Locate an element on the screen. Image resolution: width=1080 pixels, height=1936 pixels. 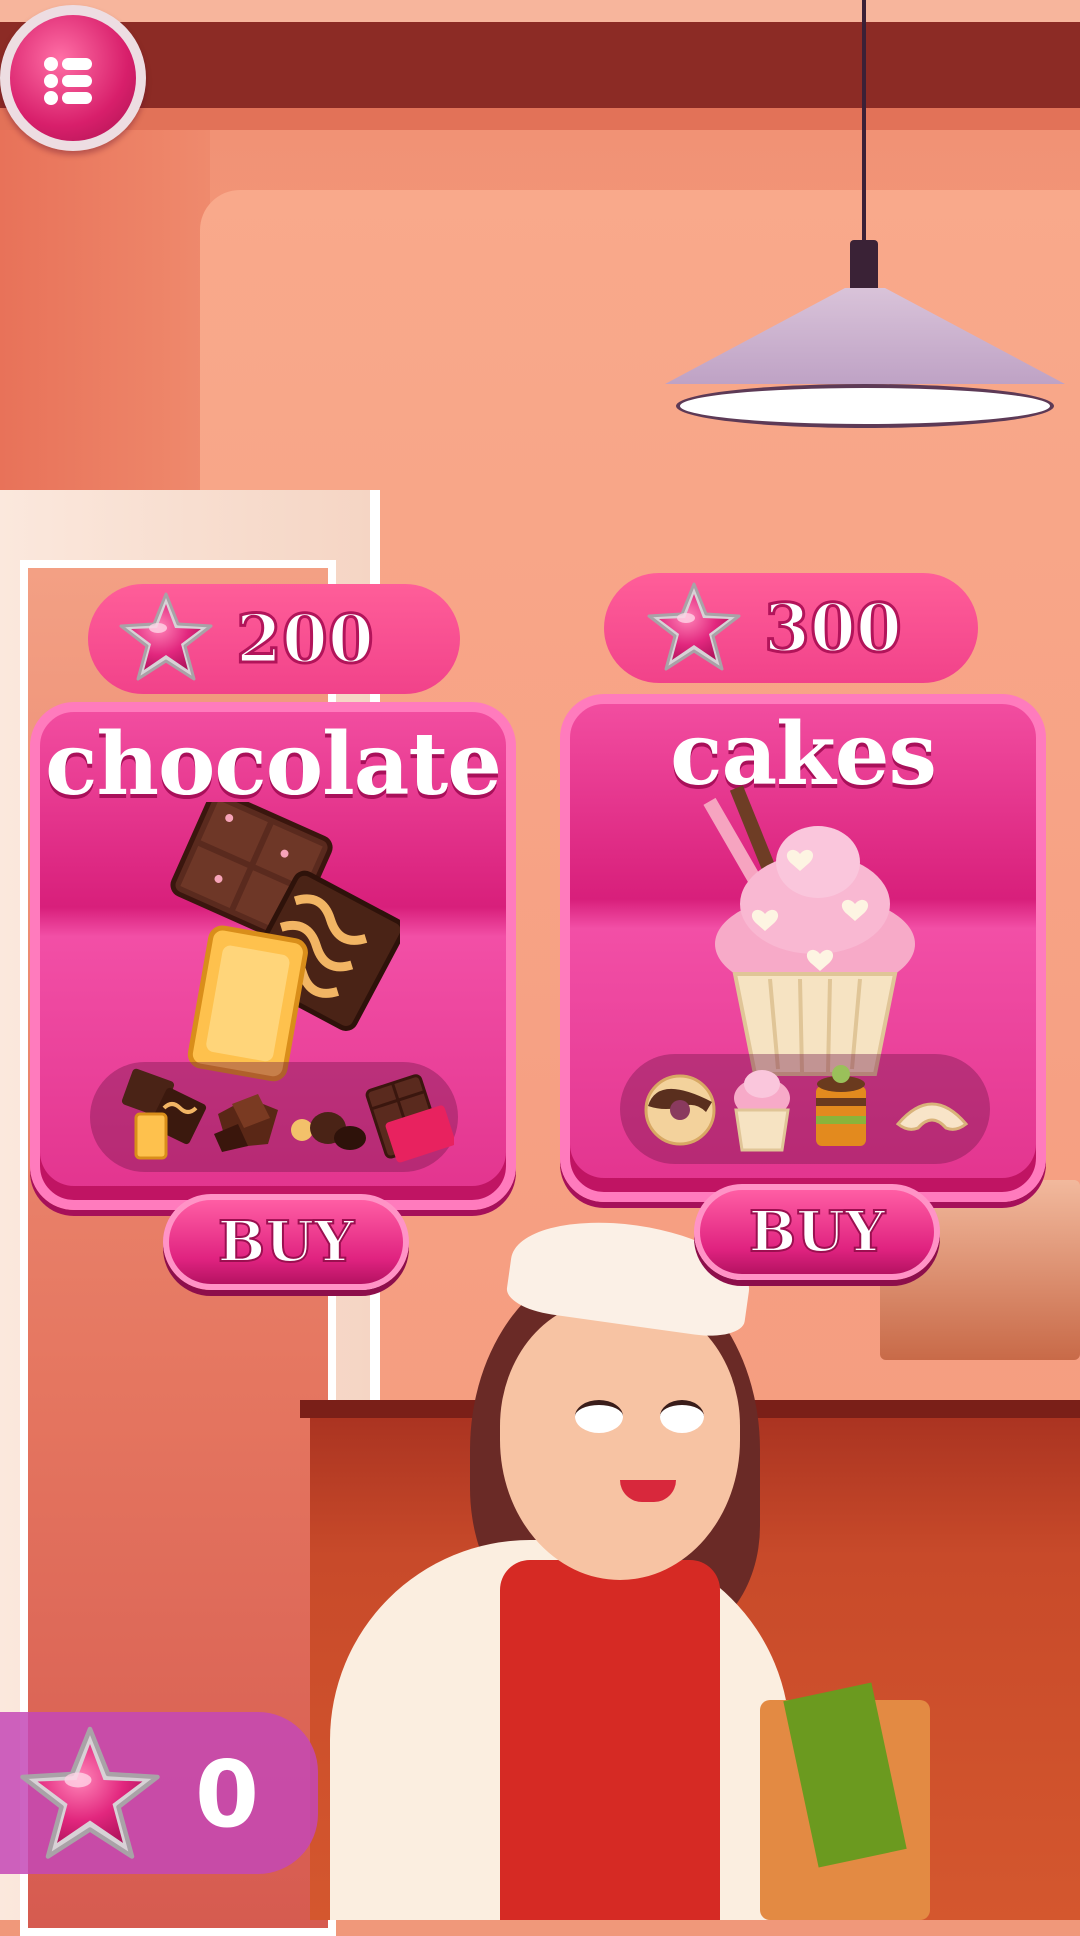
buy-button-chocolate: BUY is located at coordinates (286, 1242).